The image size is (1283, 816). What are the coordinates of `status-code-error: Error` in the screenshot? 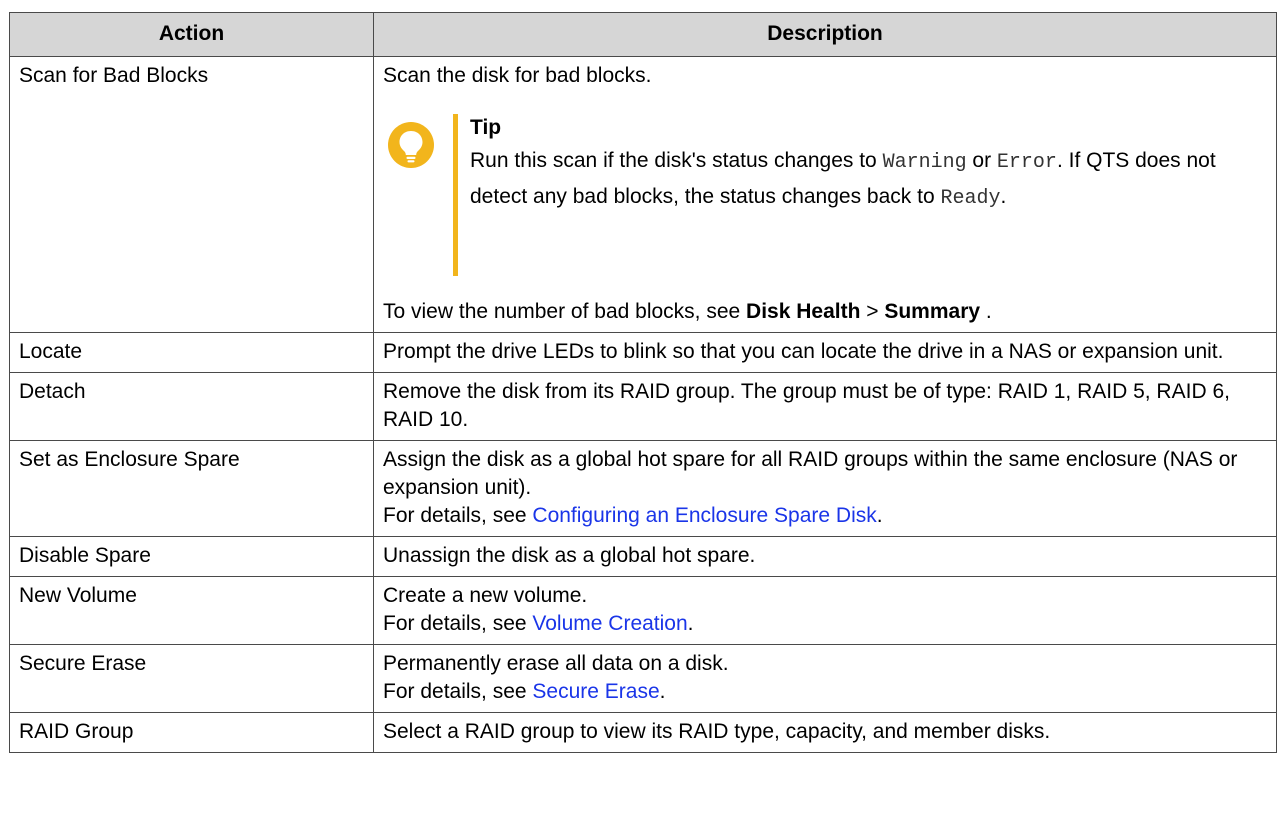 It's located at (1026, 162).